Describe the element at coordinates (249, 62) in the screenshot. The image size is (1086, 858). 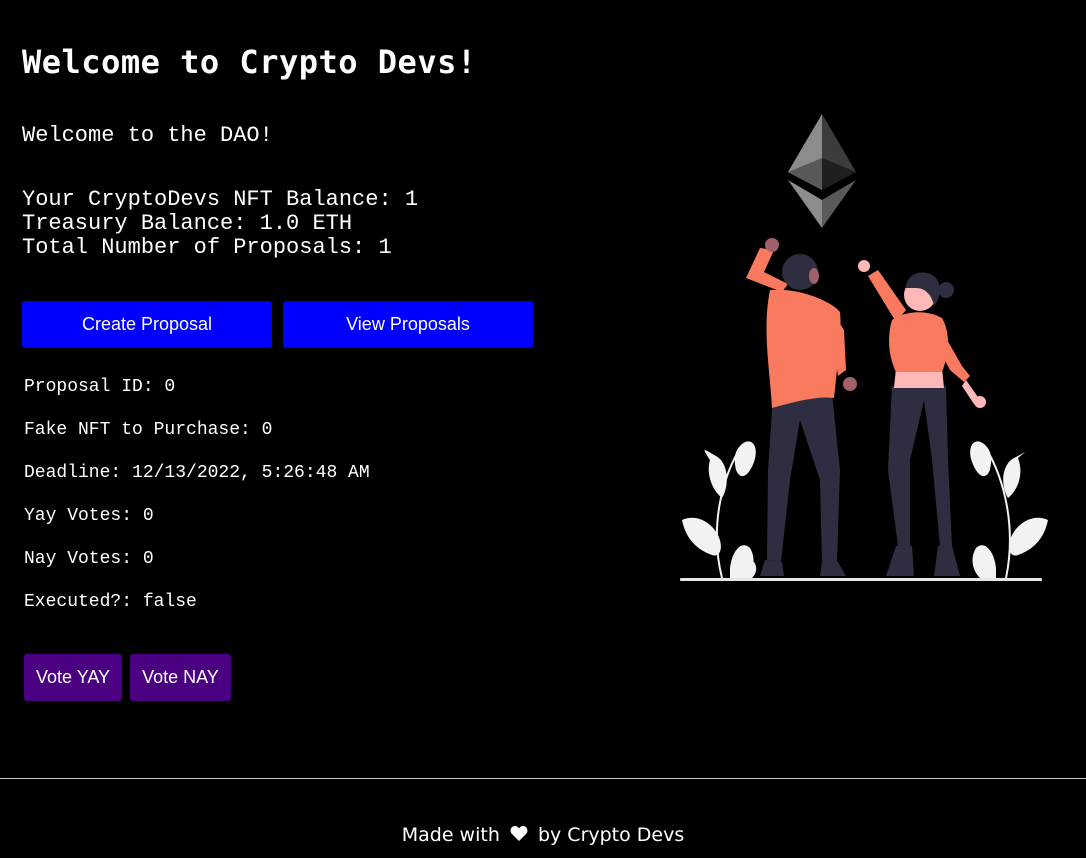
I see `page-title: Welcome to Crypto Devs!` at that location.